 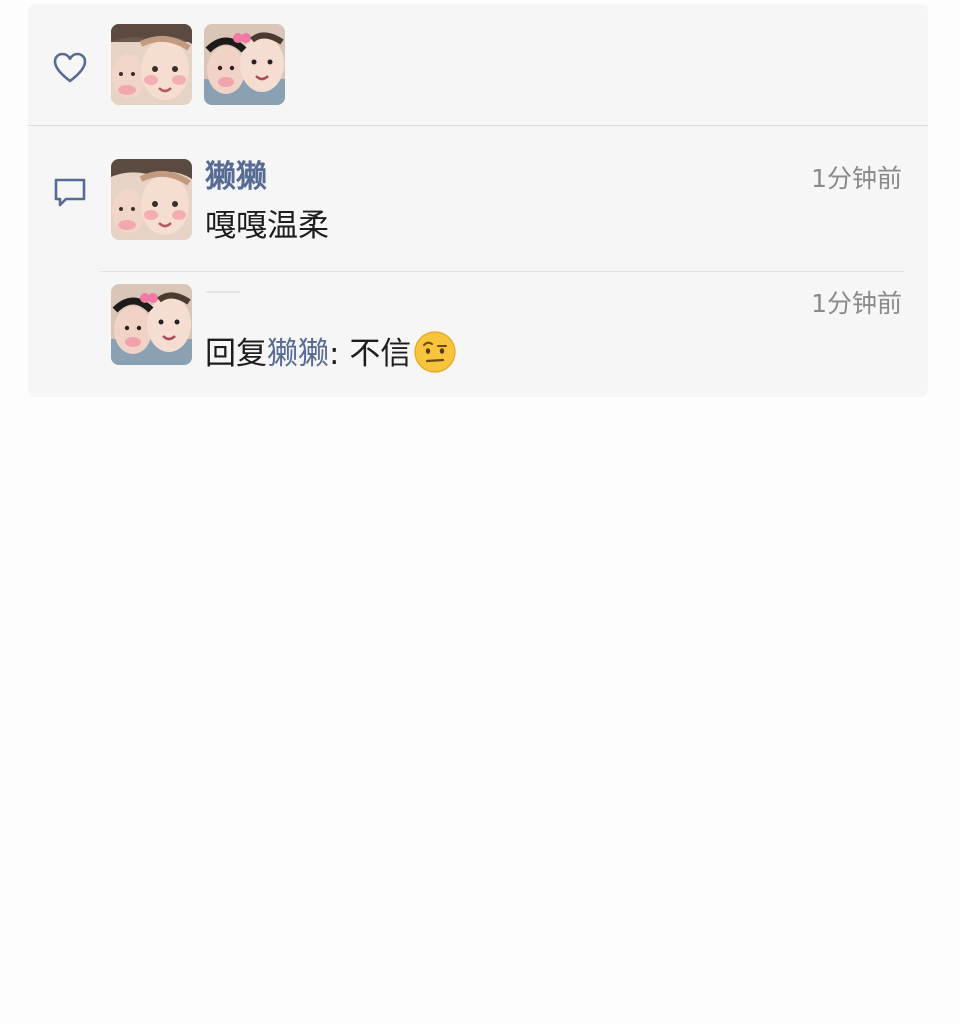 What do you see at coordinates (151, 324) in the screenshot?
I see `reply-avatar` at bounding box center [151, 324].